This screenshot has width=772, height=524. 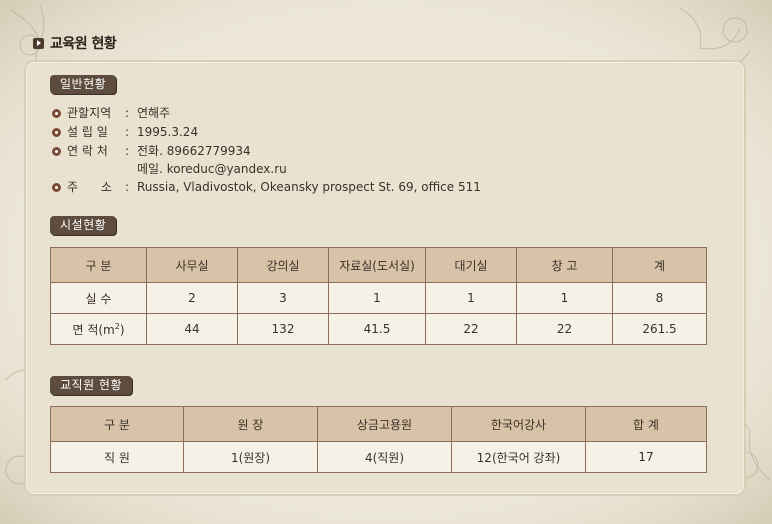 What do you see at coordinates (83, 225) in the screenshot?
I see `section-label-facilities: 시설현황` at bounding box center [83, 225].